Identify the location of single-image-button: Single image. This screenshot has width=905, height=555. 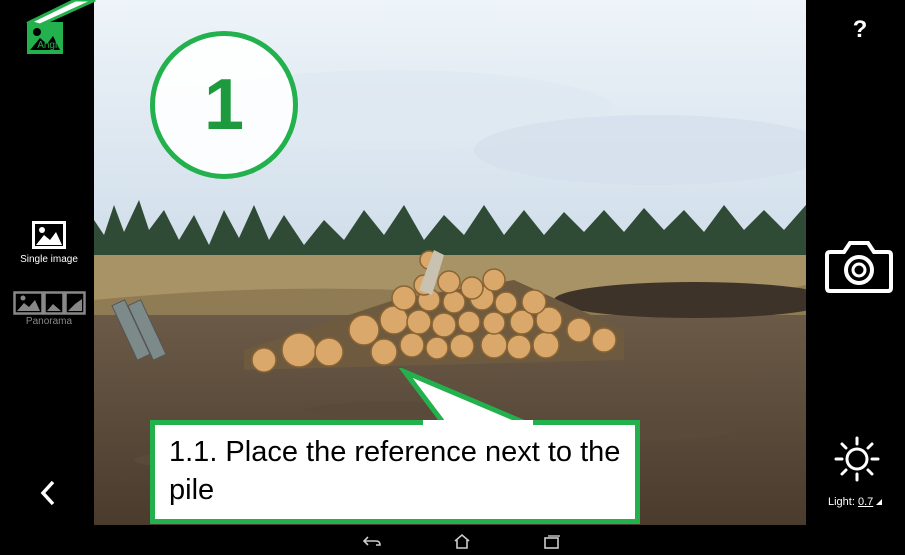
(49, 242).